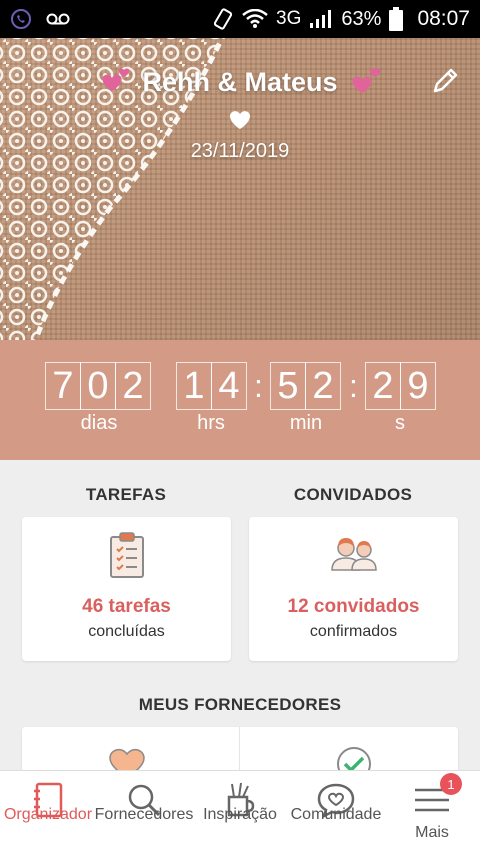 The image size is (480, 854). What do you see at coordinates (361, 18) in the screenshot?
I see `battery-percent: 63%` at bounding box center [361, 18].